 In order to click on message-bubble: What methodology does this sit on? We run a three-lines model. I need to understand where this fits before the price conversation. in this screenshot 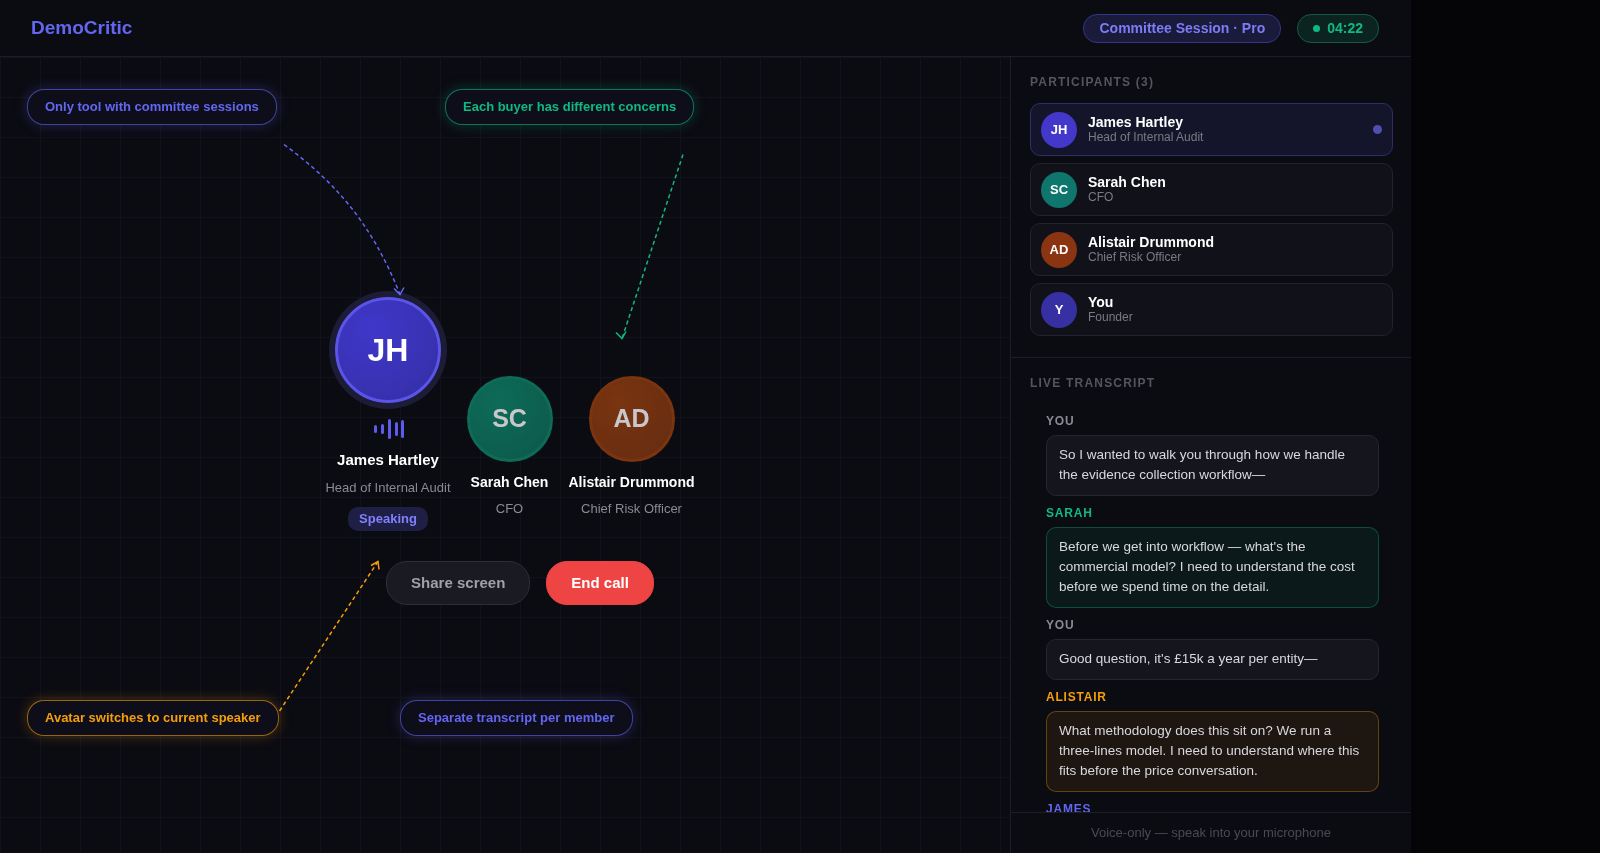, I will do `click(1212, 751)`.